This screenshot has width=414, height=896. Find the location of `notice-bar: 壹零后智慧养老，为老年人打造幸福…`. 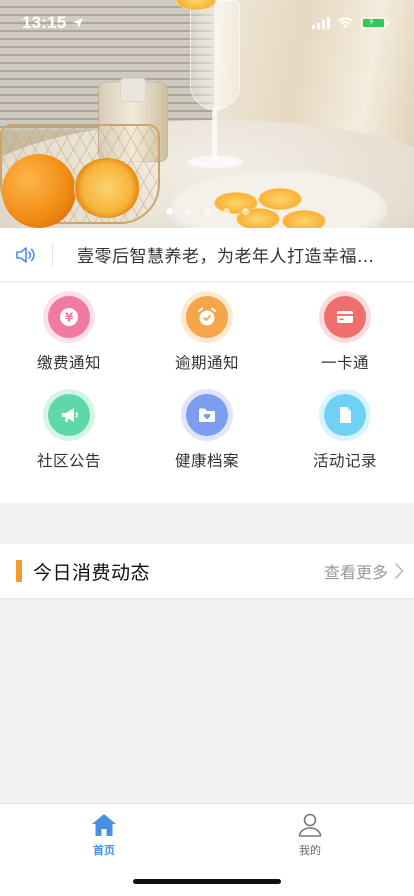

notice-bar: 壹零后智慧养老，为老年人打造幸福… is located at coordinates (207, 255).